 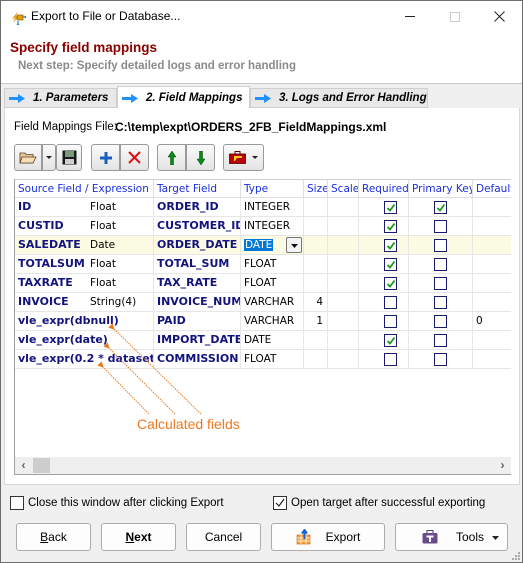 What do you see at coordinates (272, 226) in the screenshot?
I see `type-cell: INTEGER` at bounding box center [272, 226].